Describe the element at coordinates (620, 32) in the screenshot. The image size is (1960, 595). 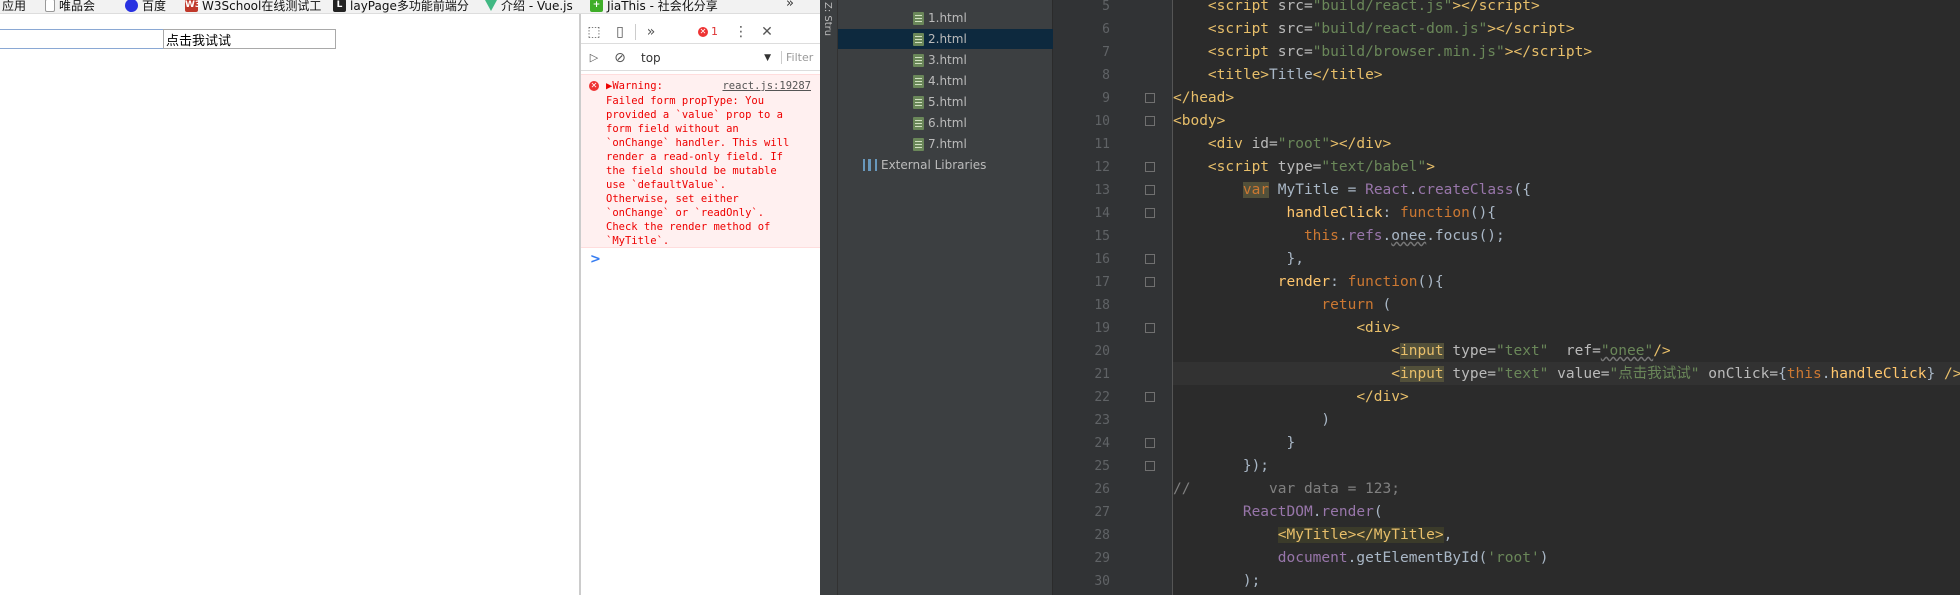
I see `device-toggle-icon: ▯` at that location.